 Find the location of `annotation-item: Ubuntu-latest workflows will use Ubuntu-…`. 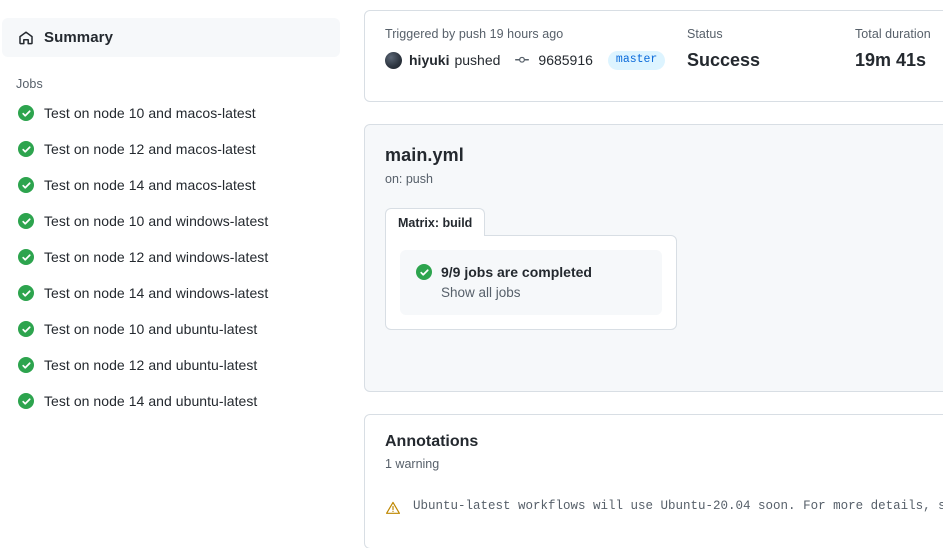

annotation-item: Ubuntu-latest workflows will use Ubuntu-… is located at coordinates (664, 507).